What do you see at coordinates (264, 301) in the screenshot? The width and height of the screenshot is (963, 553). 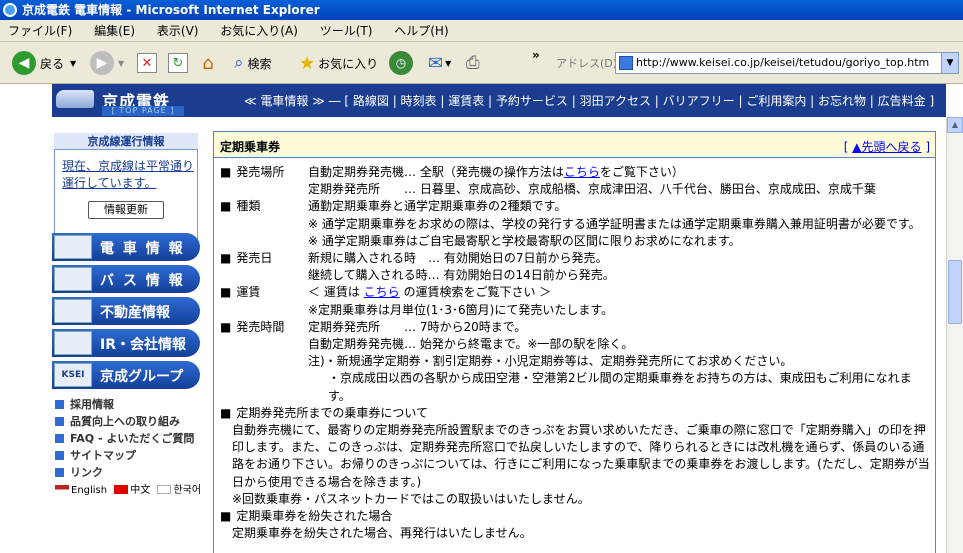 I see `section-label: 運賃` at bounding box center [264, 301].